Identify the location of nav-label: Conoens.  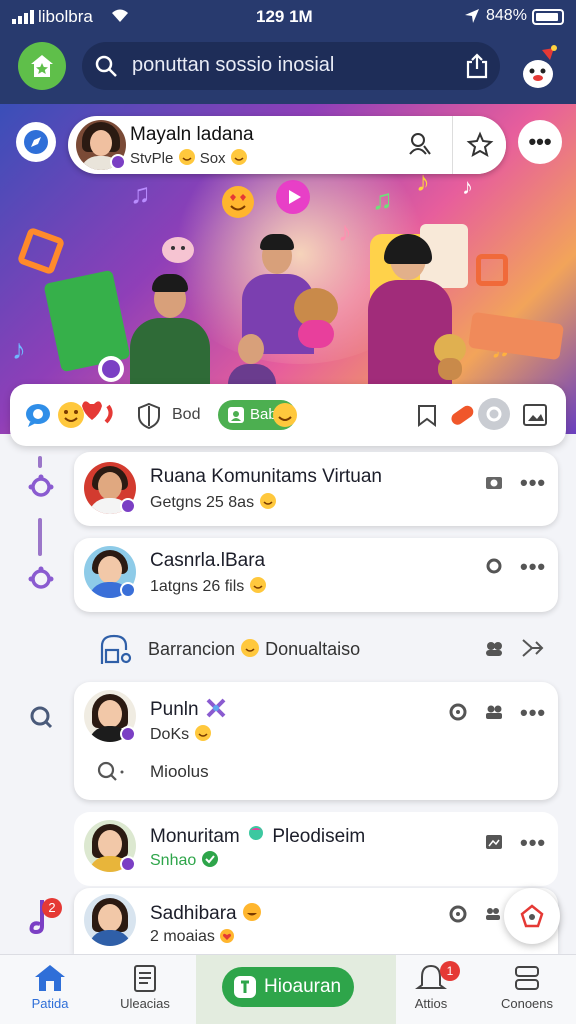
(527, 1003).